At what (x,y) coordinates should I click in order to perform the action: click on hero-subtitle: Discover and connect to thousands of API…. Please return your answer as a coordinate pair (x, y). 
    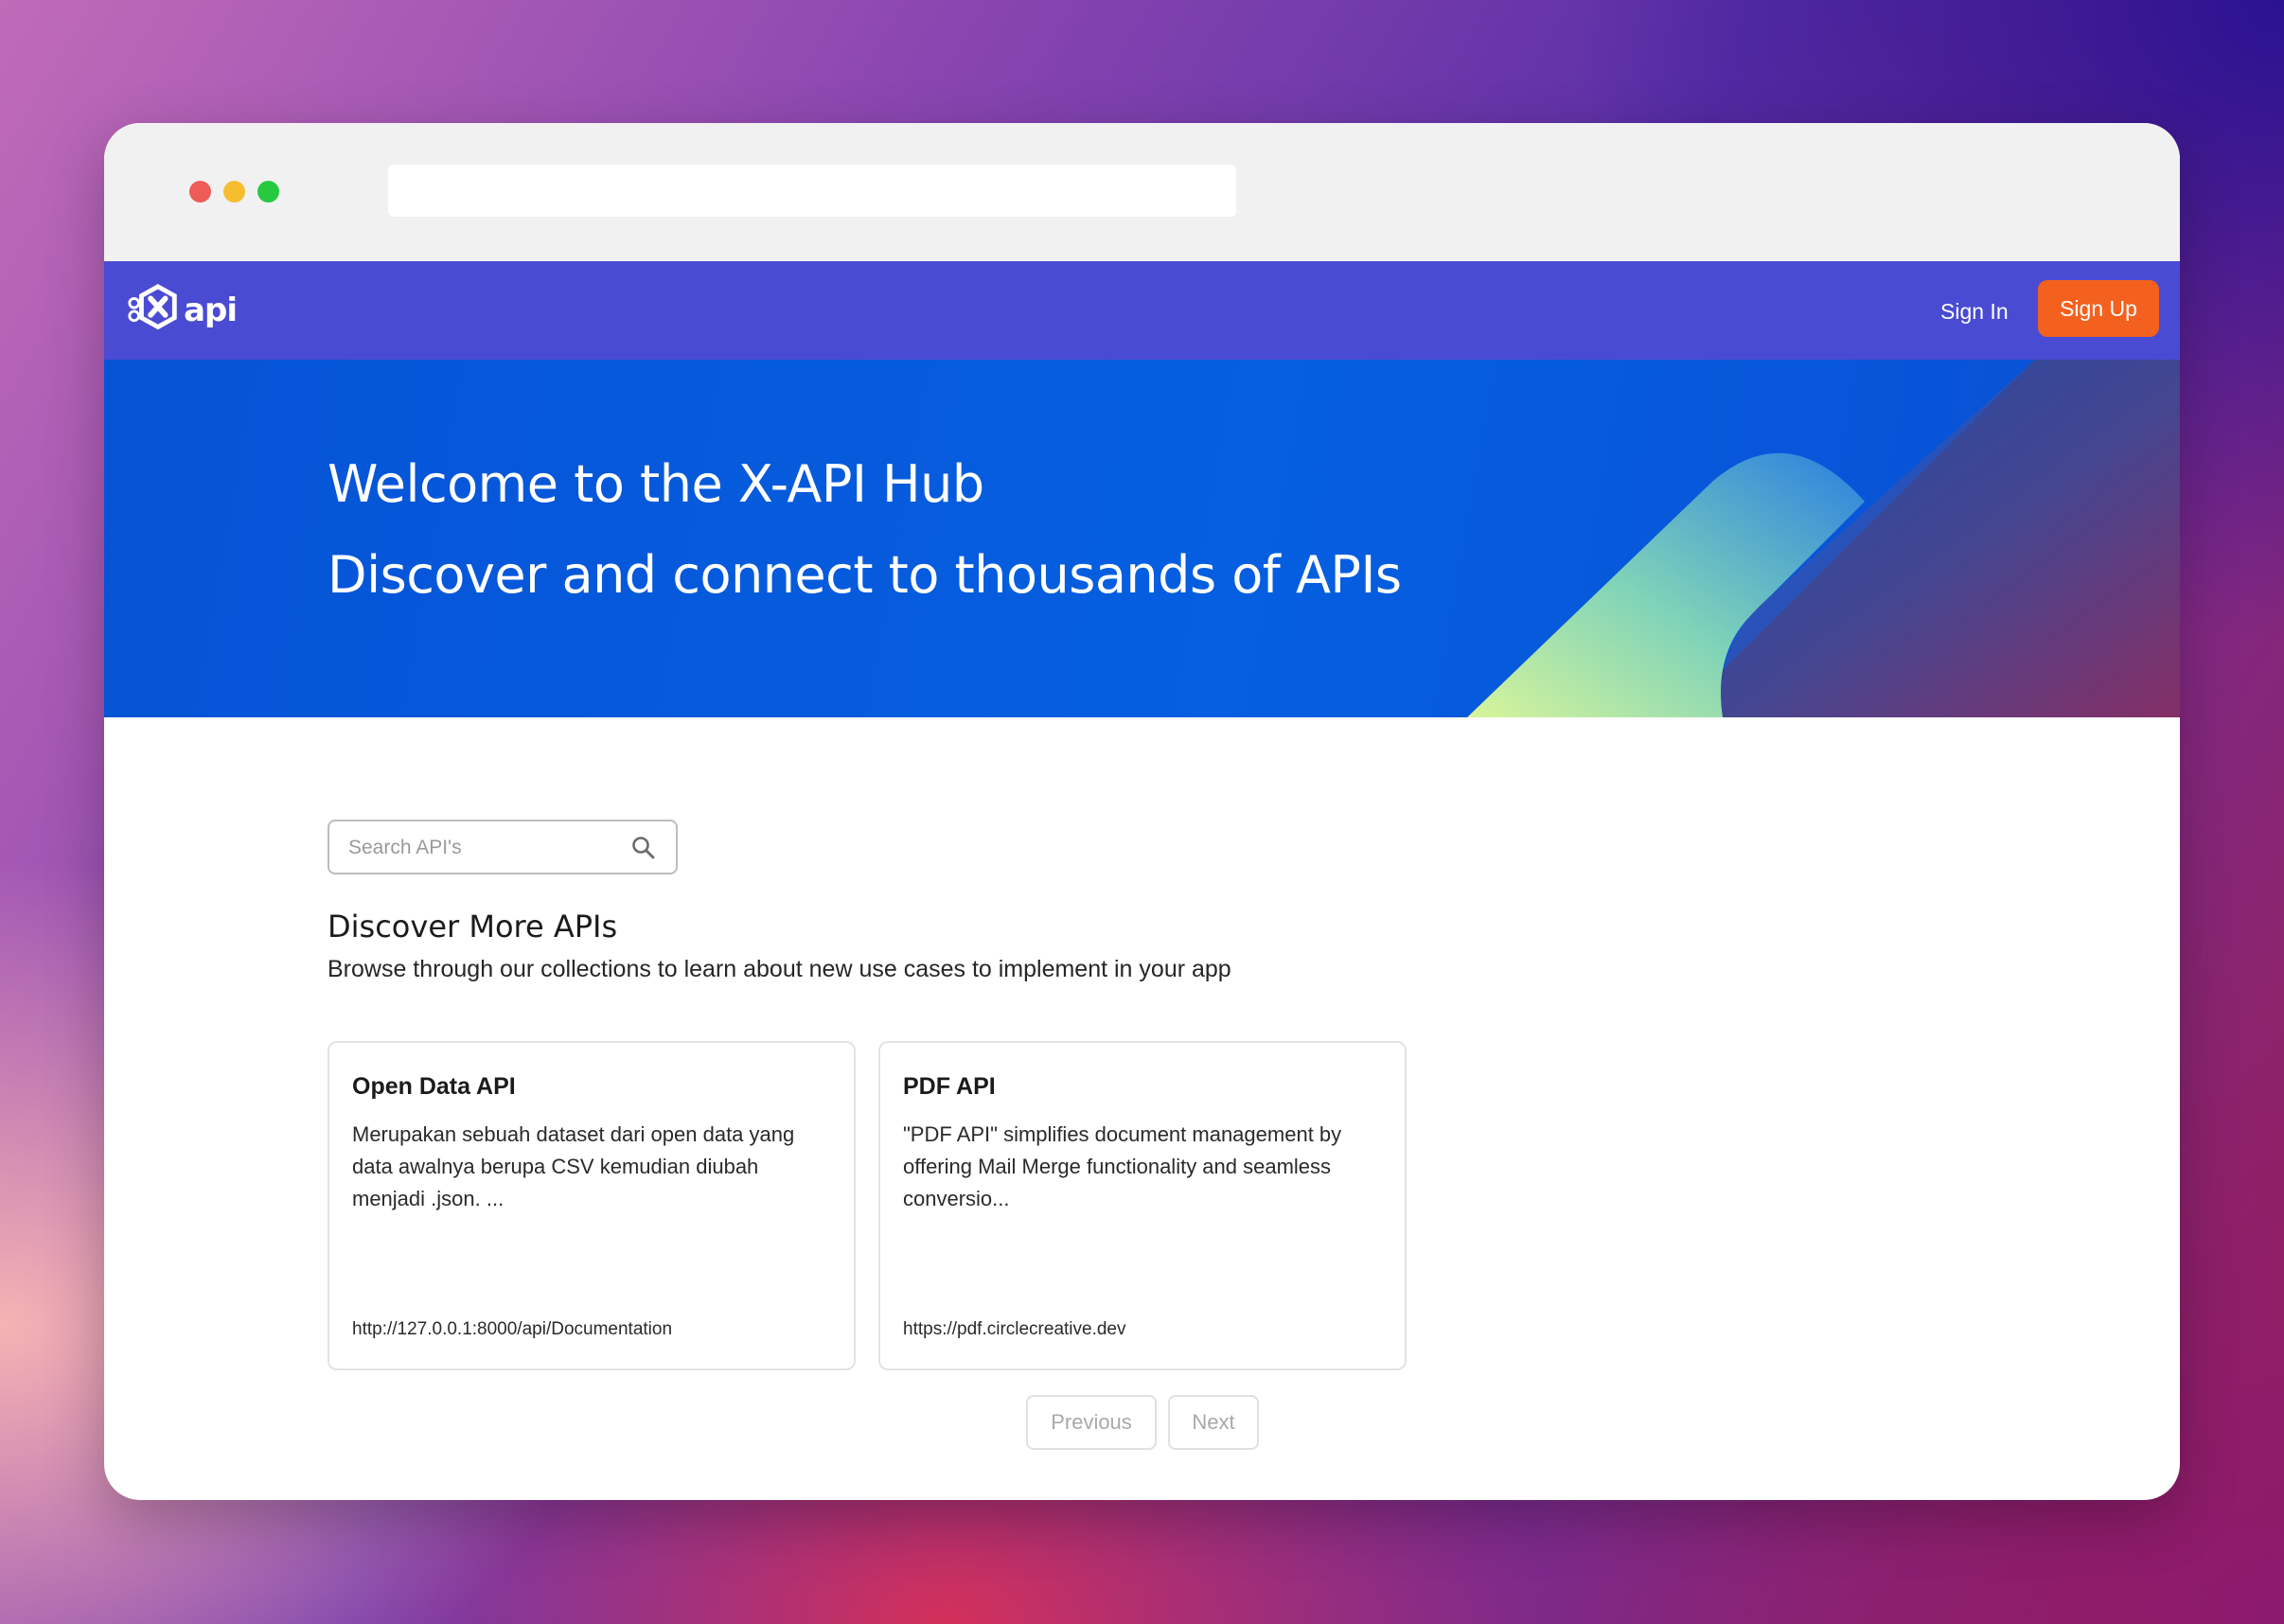
    Looking at the image, I should click on (865, 575).